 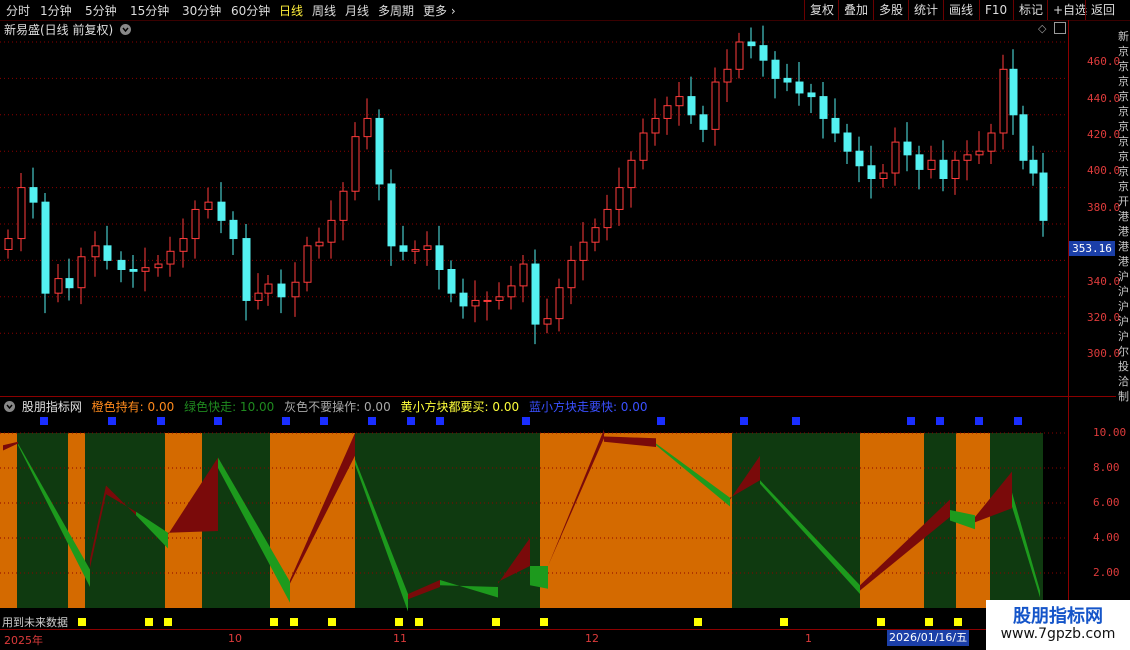 I want to click on last-price-tag: 353.16, so click(x=1092, y=248).